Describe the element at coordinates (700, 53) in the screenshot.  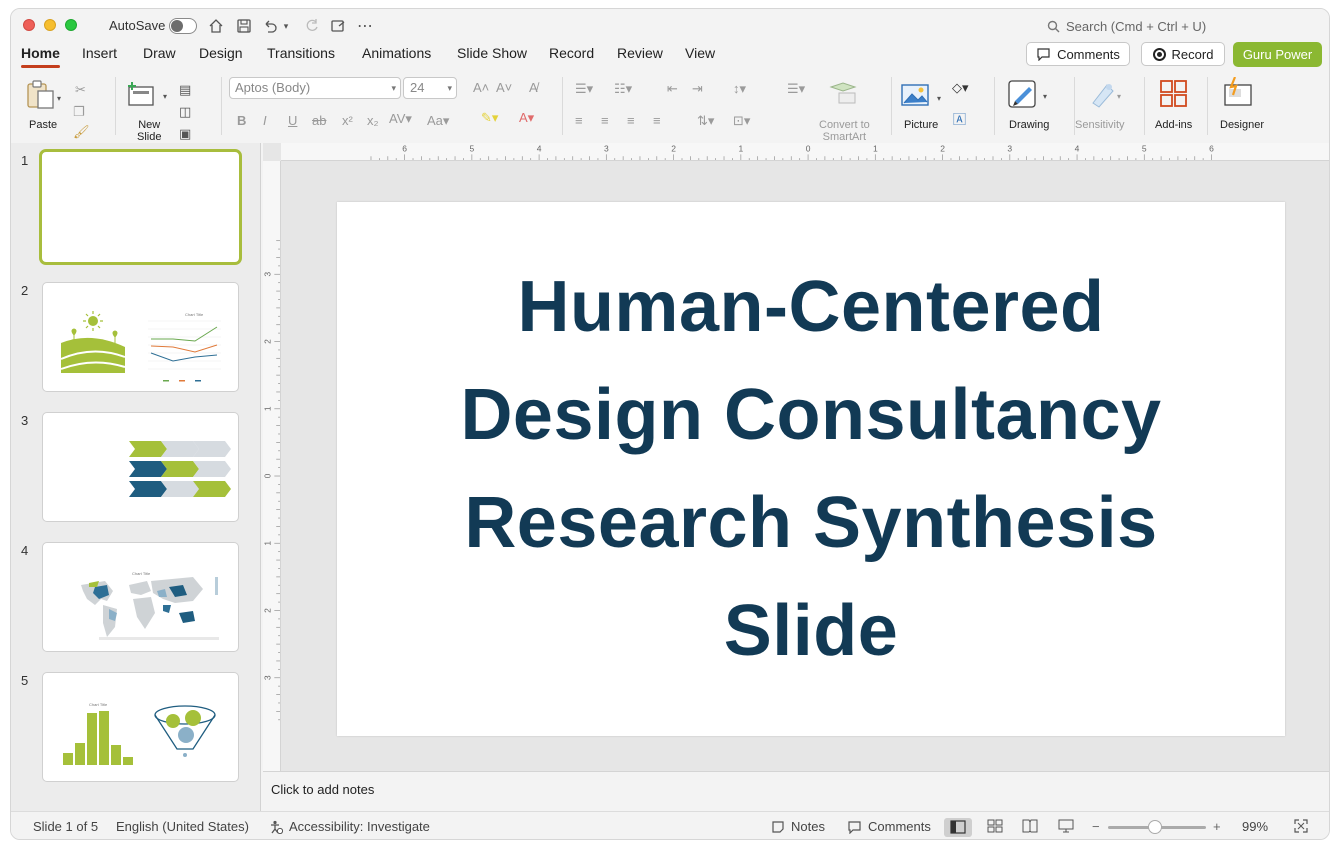
I see `tab-view: View` at that location.